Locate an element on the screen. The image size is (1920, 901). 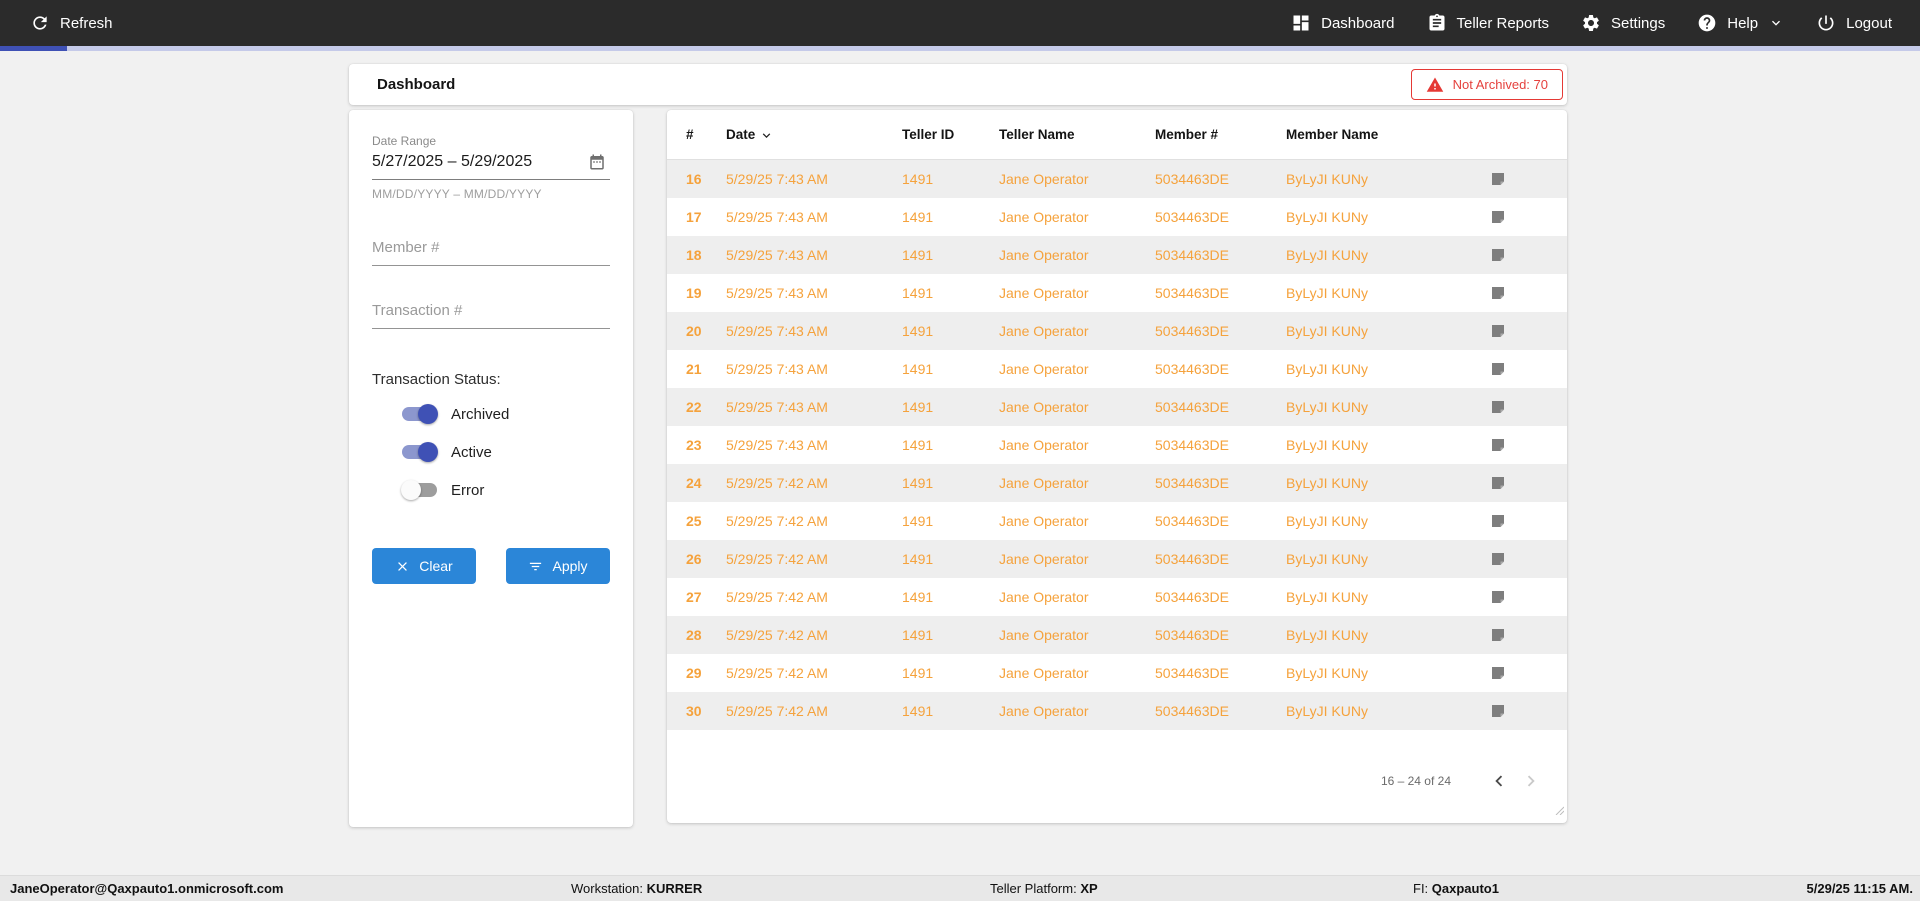
previous-page-button is located at coordinates (1499, 781).